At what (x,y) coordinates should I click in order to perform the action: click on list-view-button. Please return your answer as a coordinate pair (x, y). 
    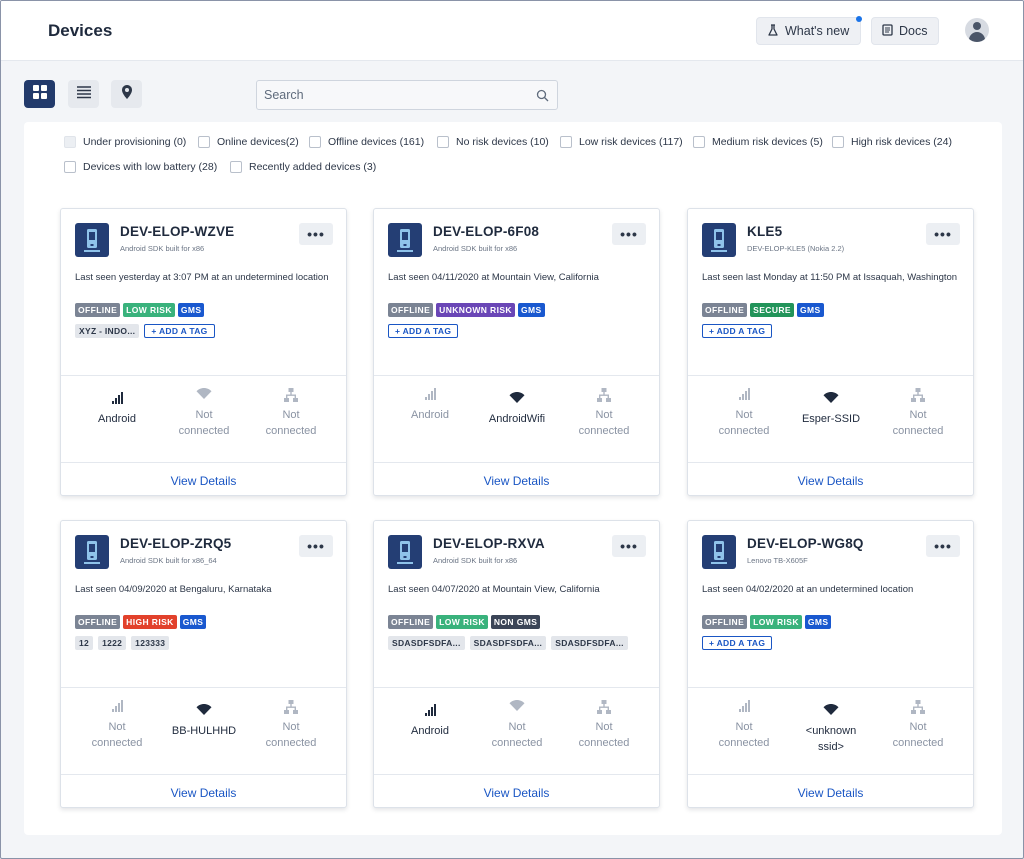
    Looking at the image, I should click on (83, 94).